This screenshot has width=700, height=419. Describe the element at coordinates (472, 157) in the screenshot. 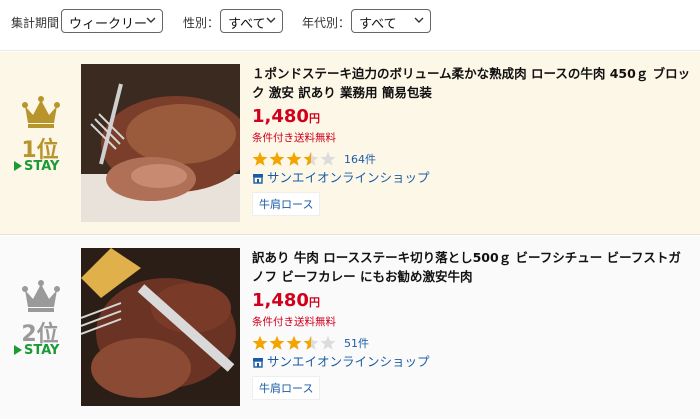

I see `rating-row: 164件` at that location.